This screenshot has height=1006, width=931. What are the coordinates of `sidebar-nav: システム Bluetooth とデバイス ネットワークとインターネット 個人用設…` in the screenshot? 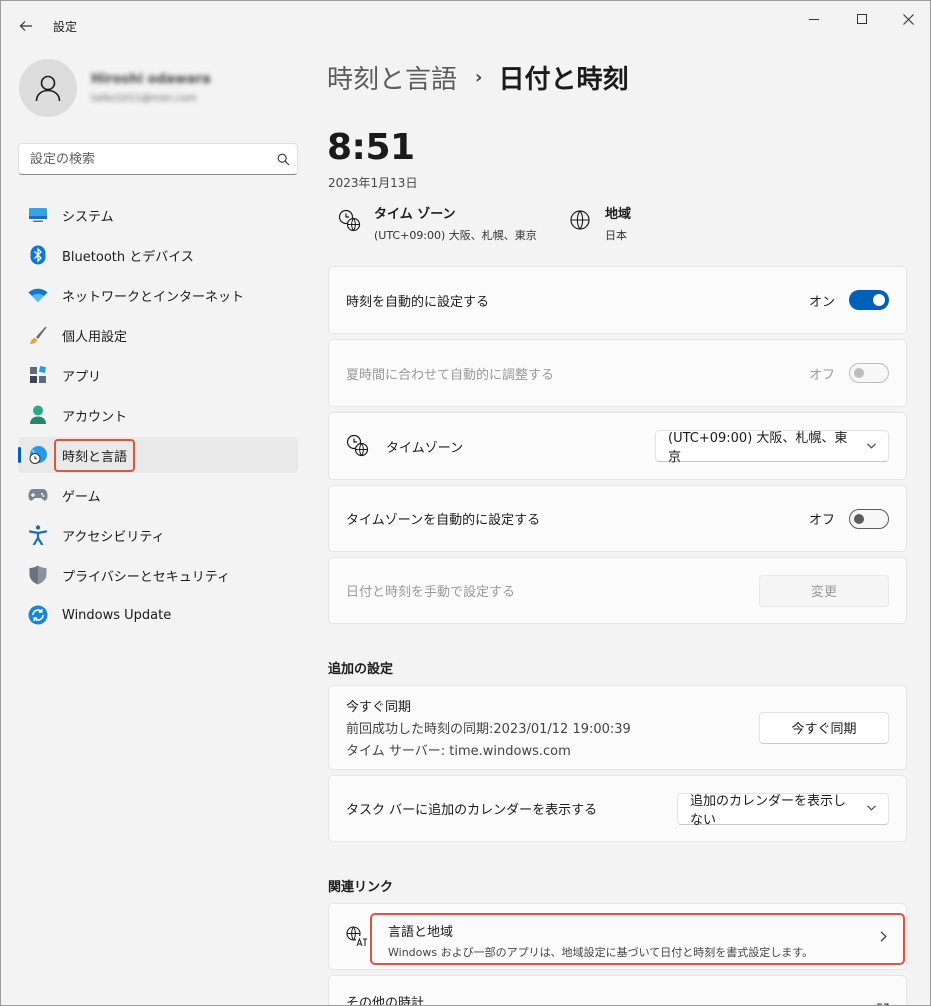 It's located at (158, 417).